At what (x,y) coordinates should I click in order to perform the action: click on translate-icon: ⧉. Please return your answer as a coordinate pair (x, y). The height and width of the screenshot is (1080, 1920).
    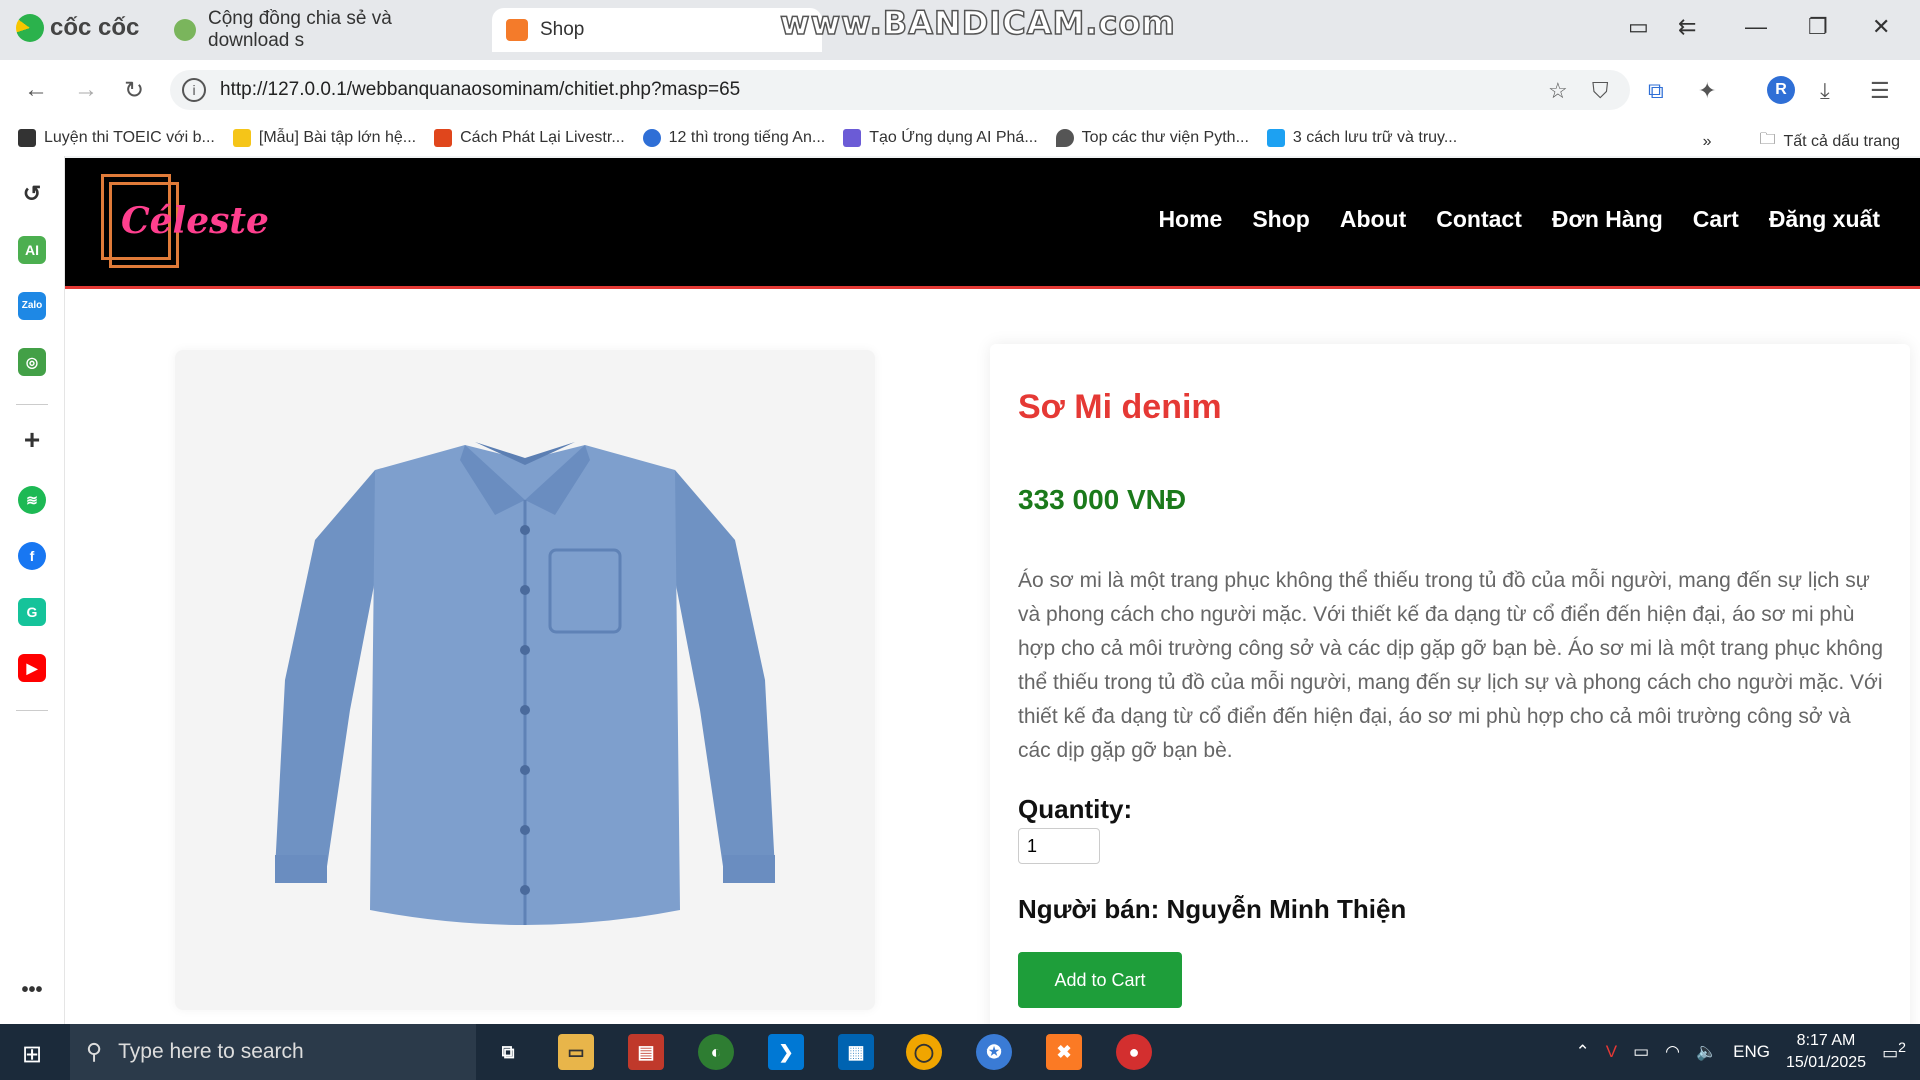
    Looking at the image, I should click on (1656, 91).